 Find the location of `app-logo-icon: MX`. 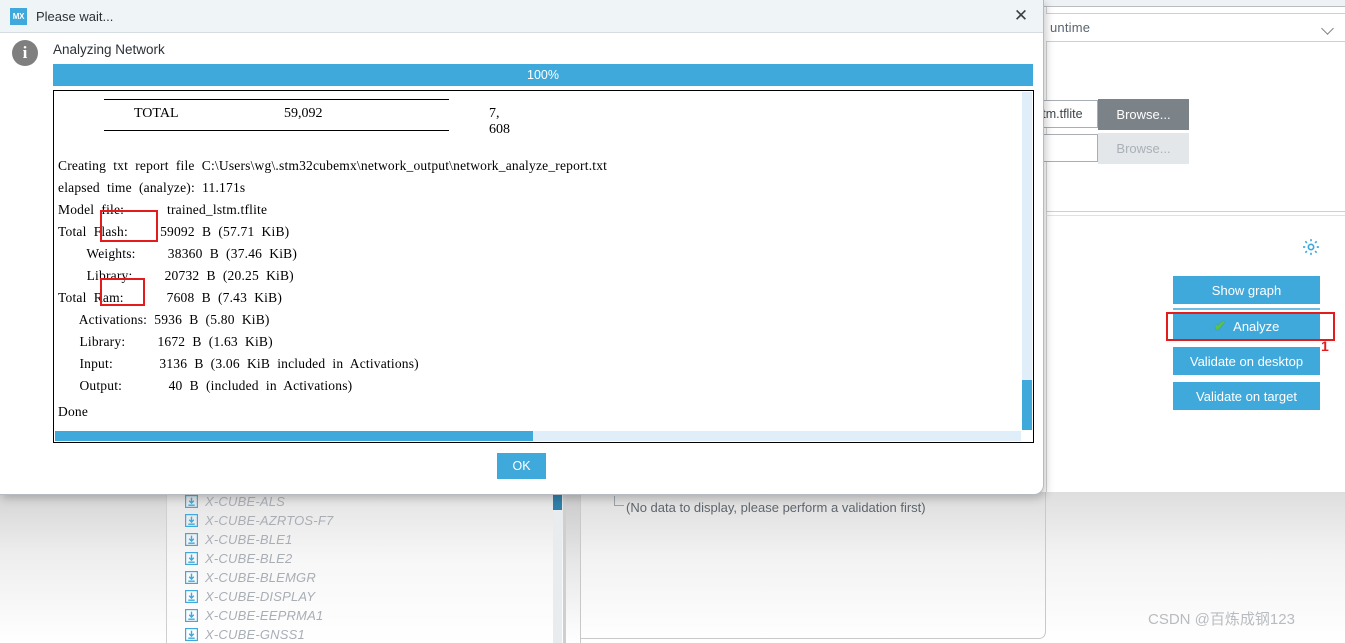

app-logo-icon: MX is located at coordinates (18, 16).